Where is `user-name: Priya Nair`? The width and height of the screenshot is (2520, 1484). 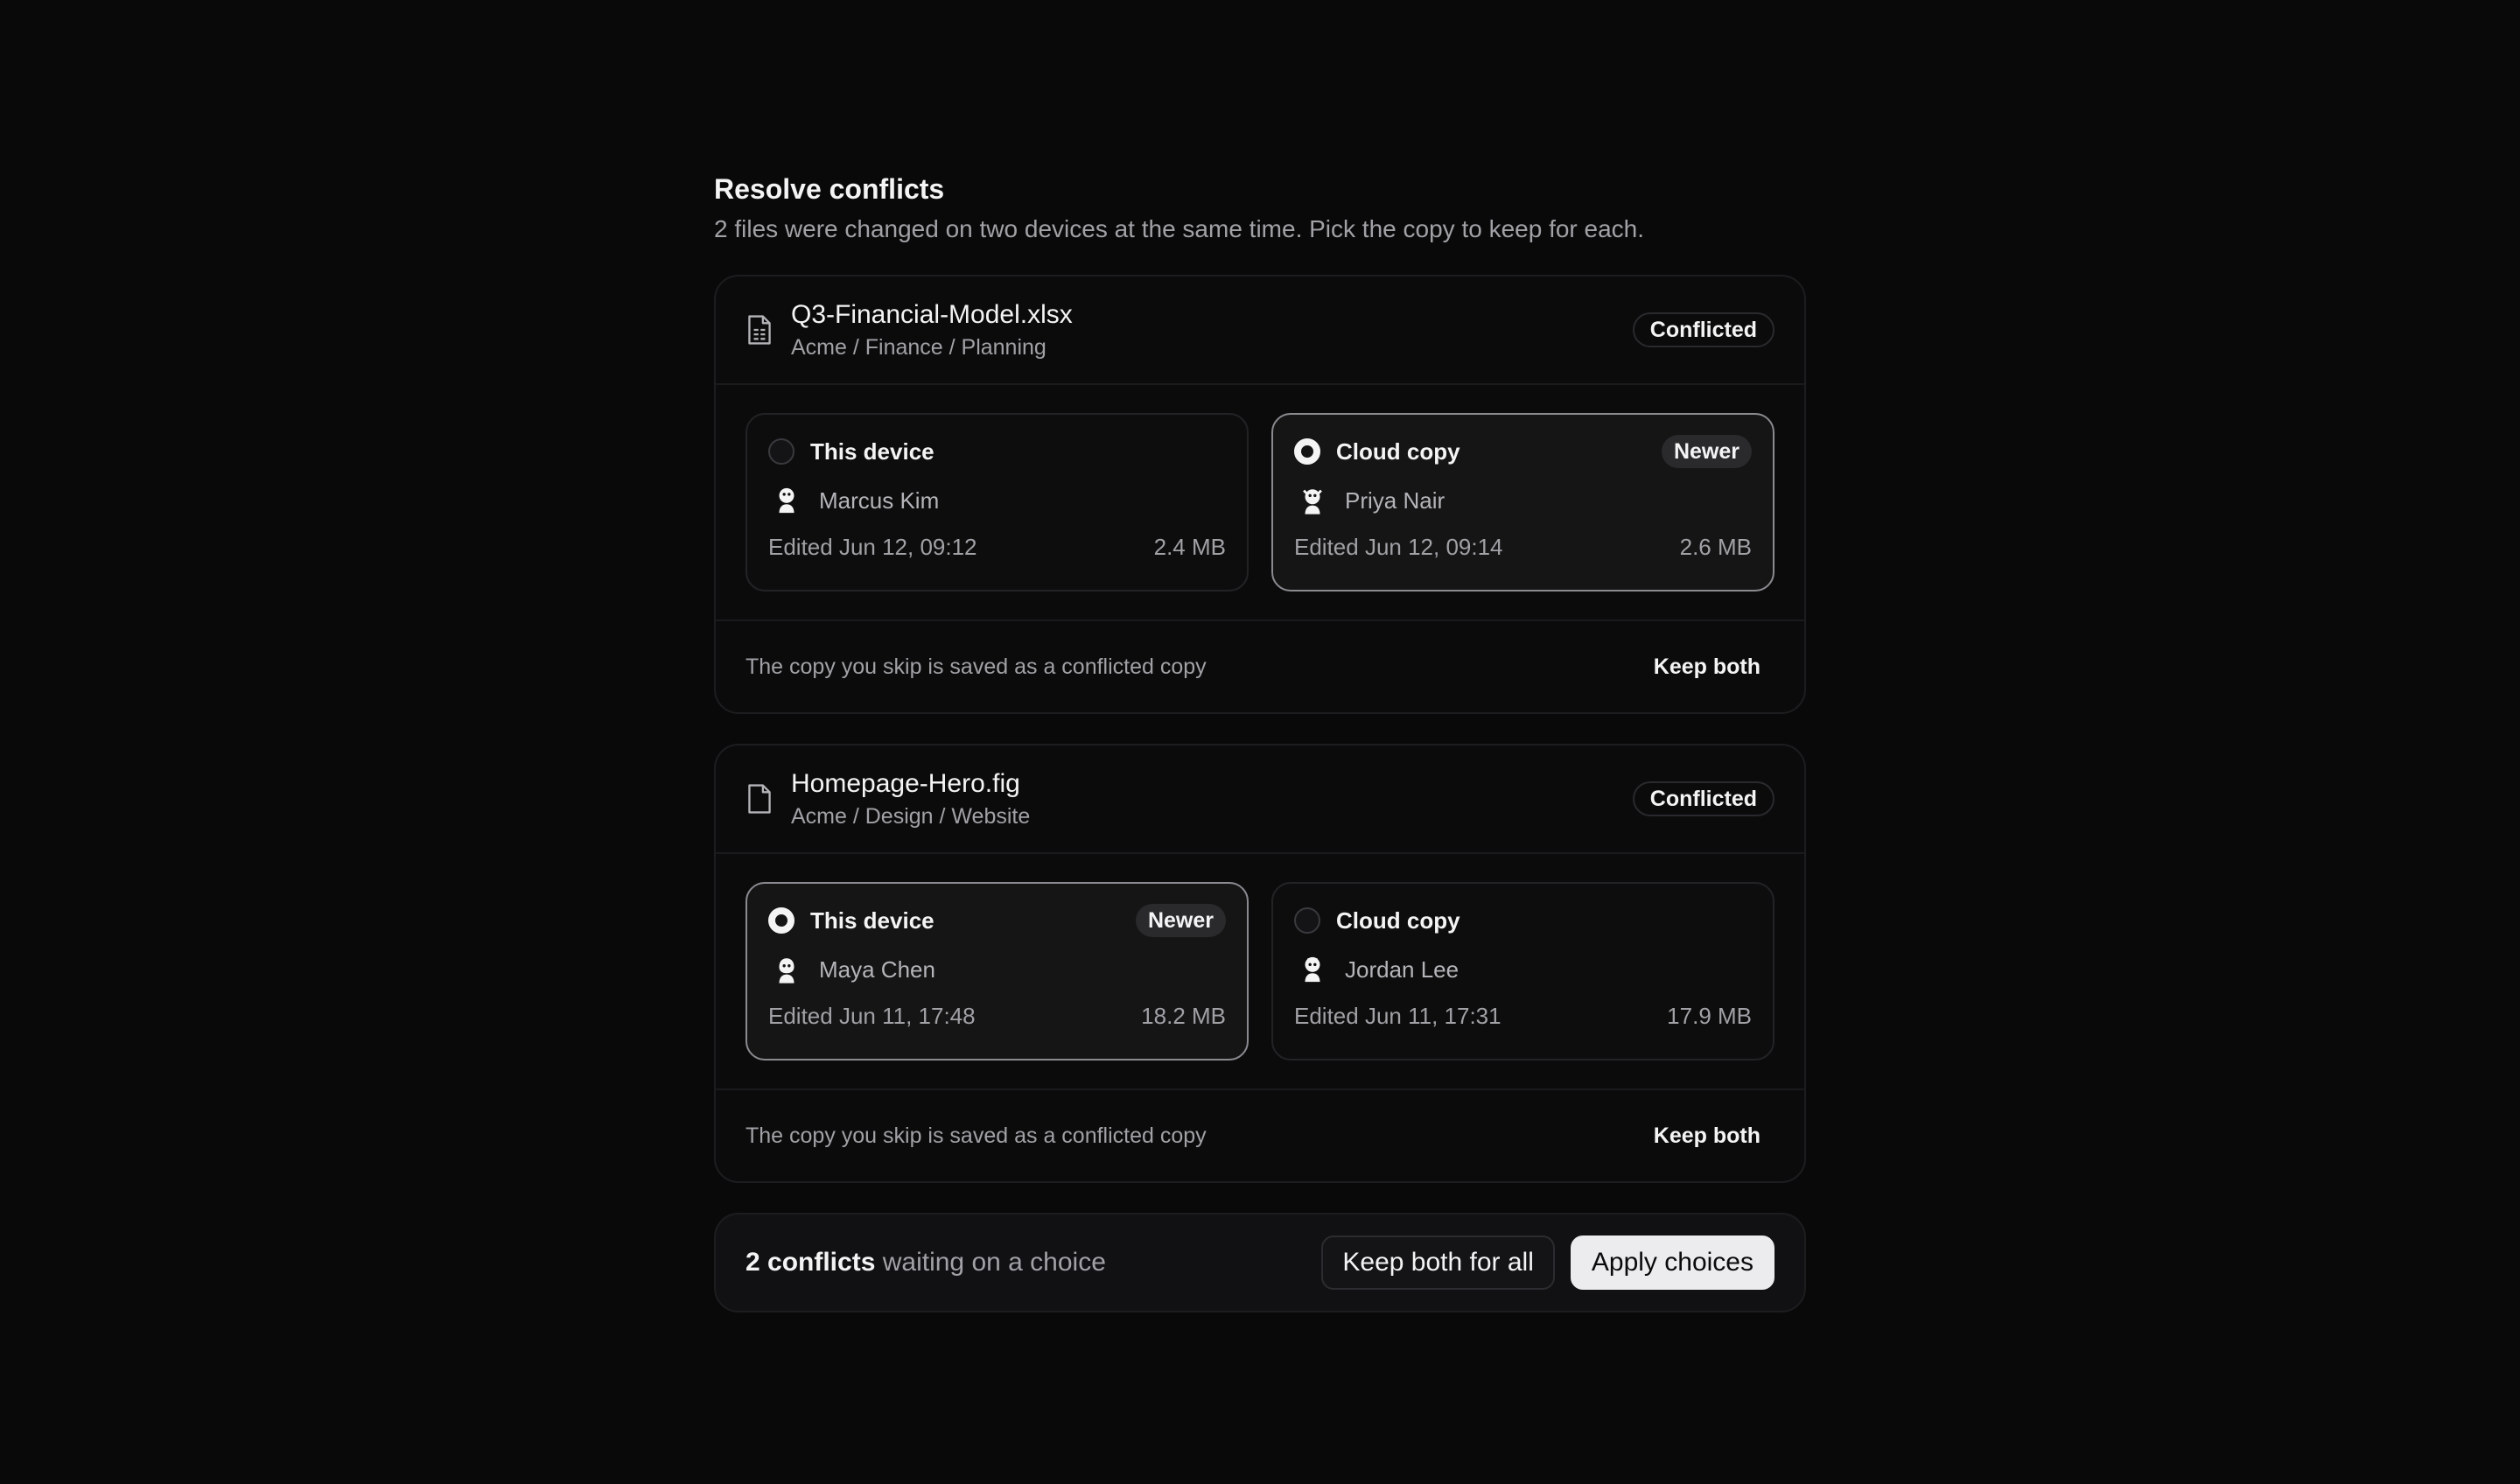 user-name: Priya Nair is located at coordinates (1395, 500).